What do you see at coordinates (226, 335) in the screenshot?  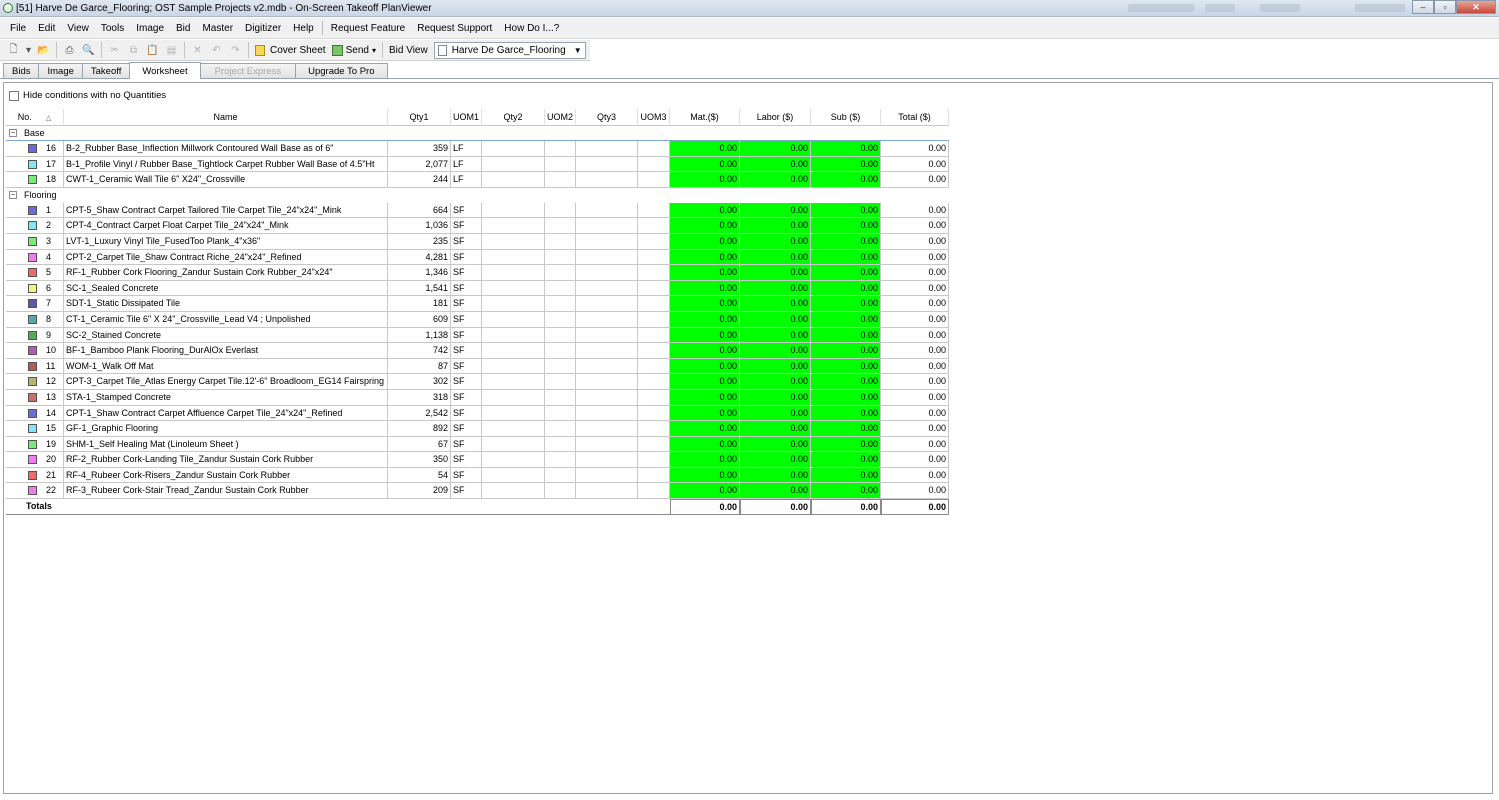 I see `condition-name-cell: SC-2_Stained Concrete` at bounding box center [226, 335].